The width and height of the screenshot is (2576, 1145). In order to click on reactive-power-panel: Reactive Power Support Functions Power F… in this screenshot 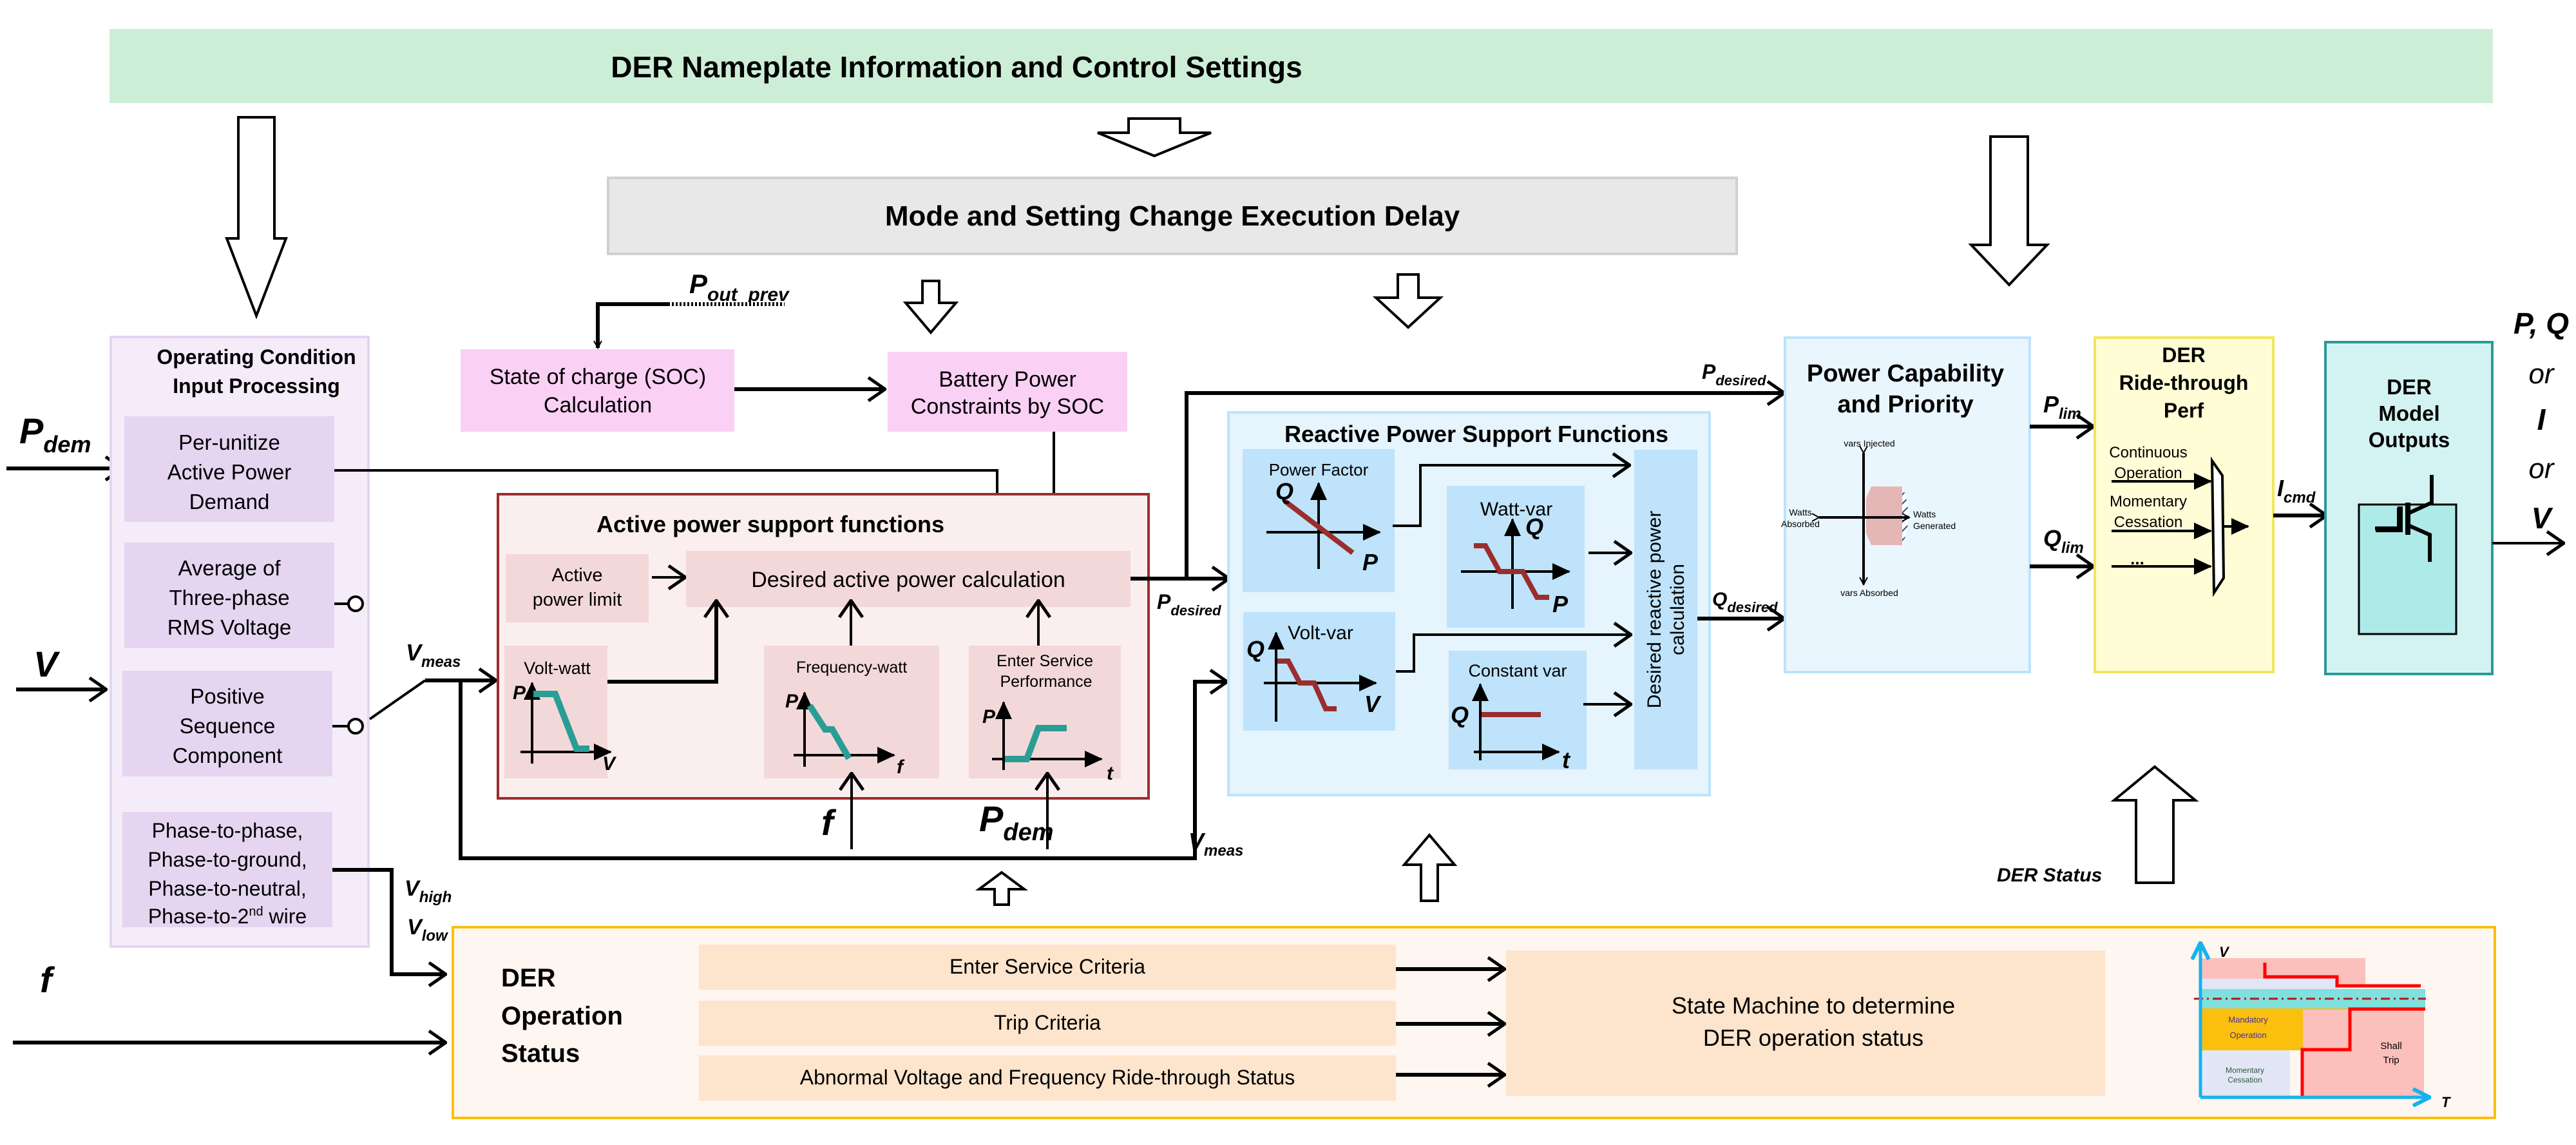, I will do `click(1469, 603)`.